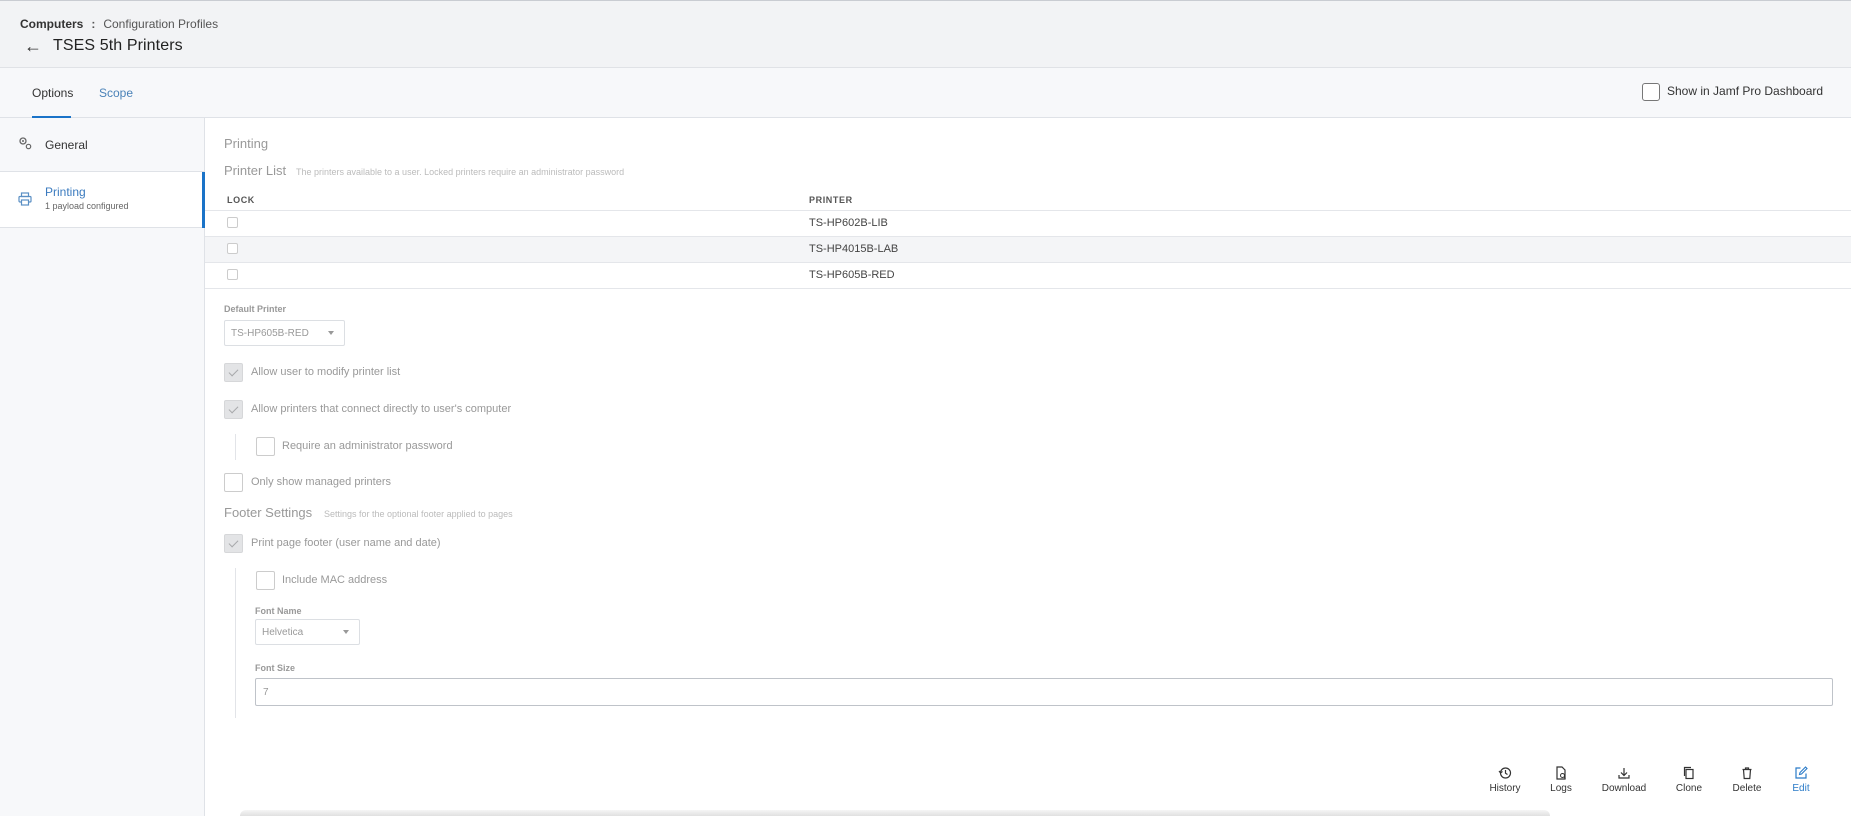  Describe the element at coordinates (1561, 773) in the screenshot. I see `logs-icon` at that location.